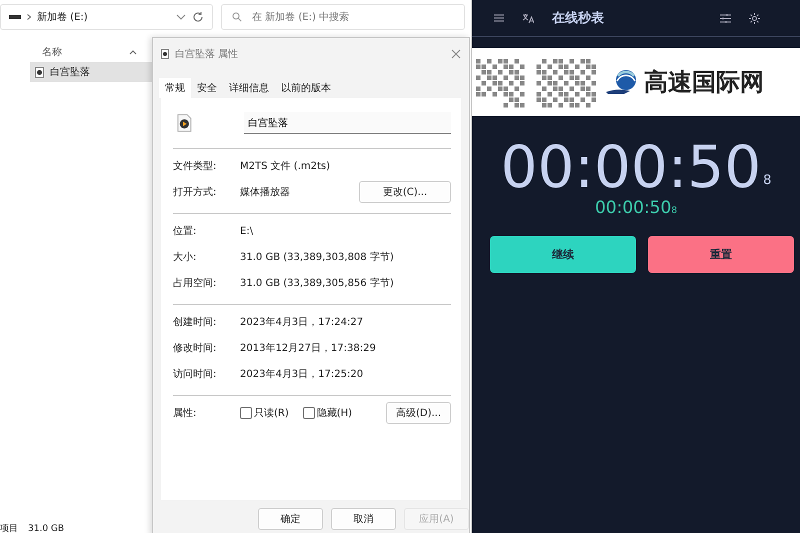  I want to click on ad-banner: 高速国际网, so click(636, 82).